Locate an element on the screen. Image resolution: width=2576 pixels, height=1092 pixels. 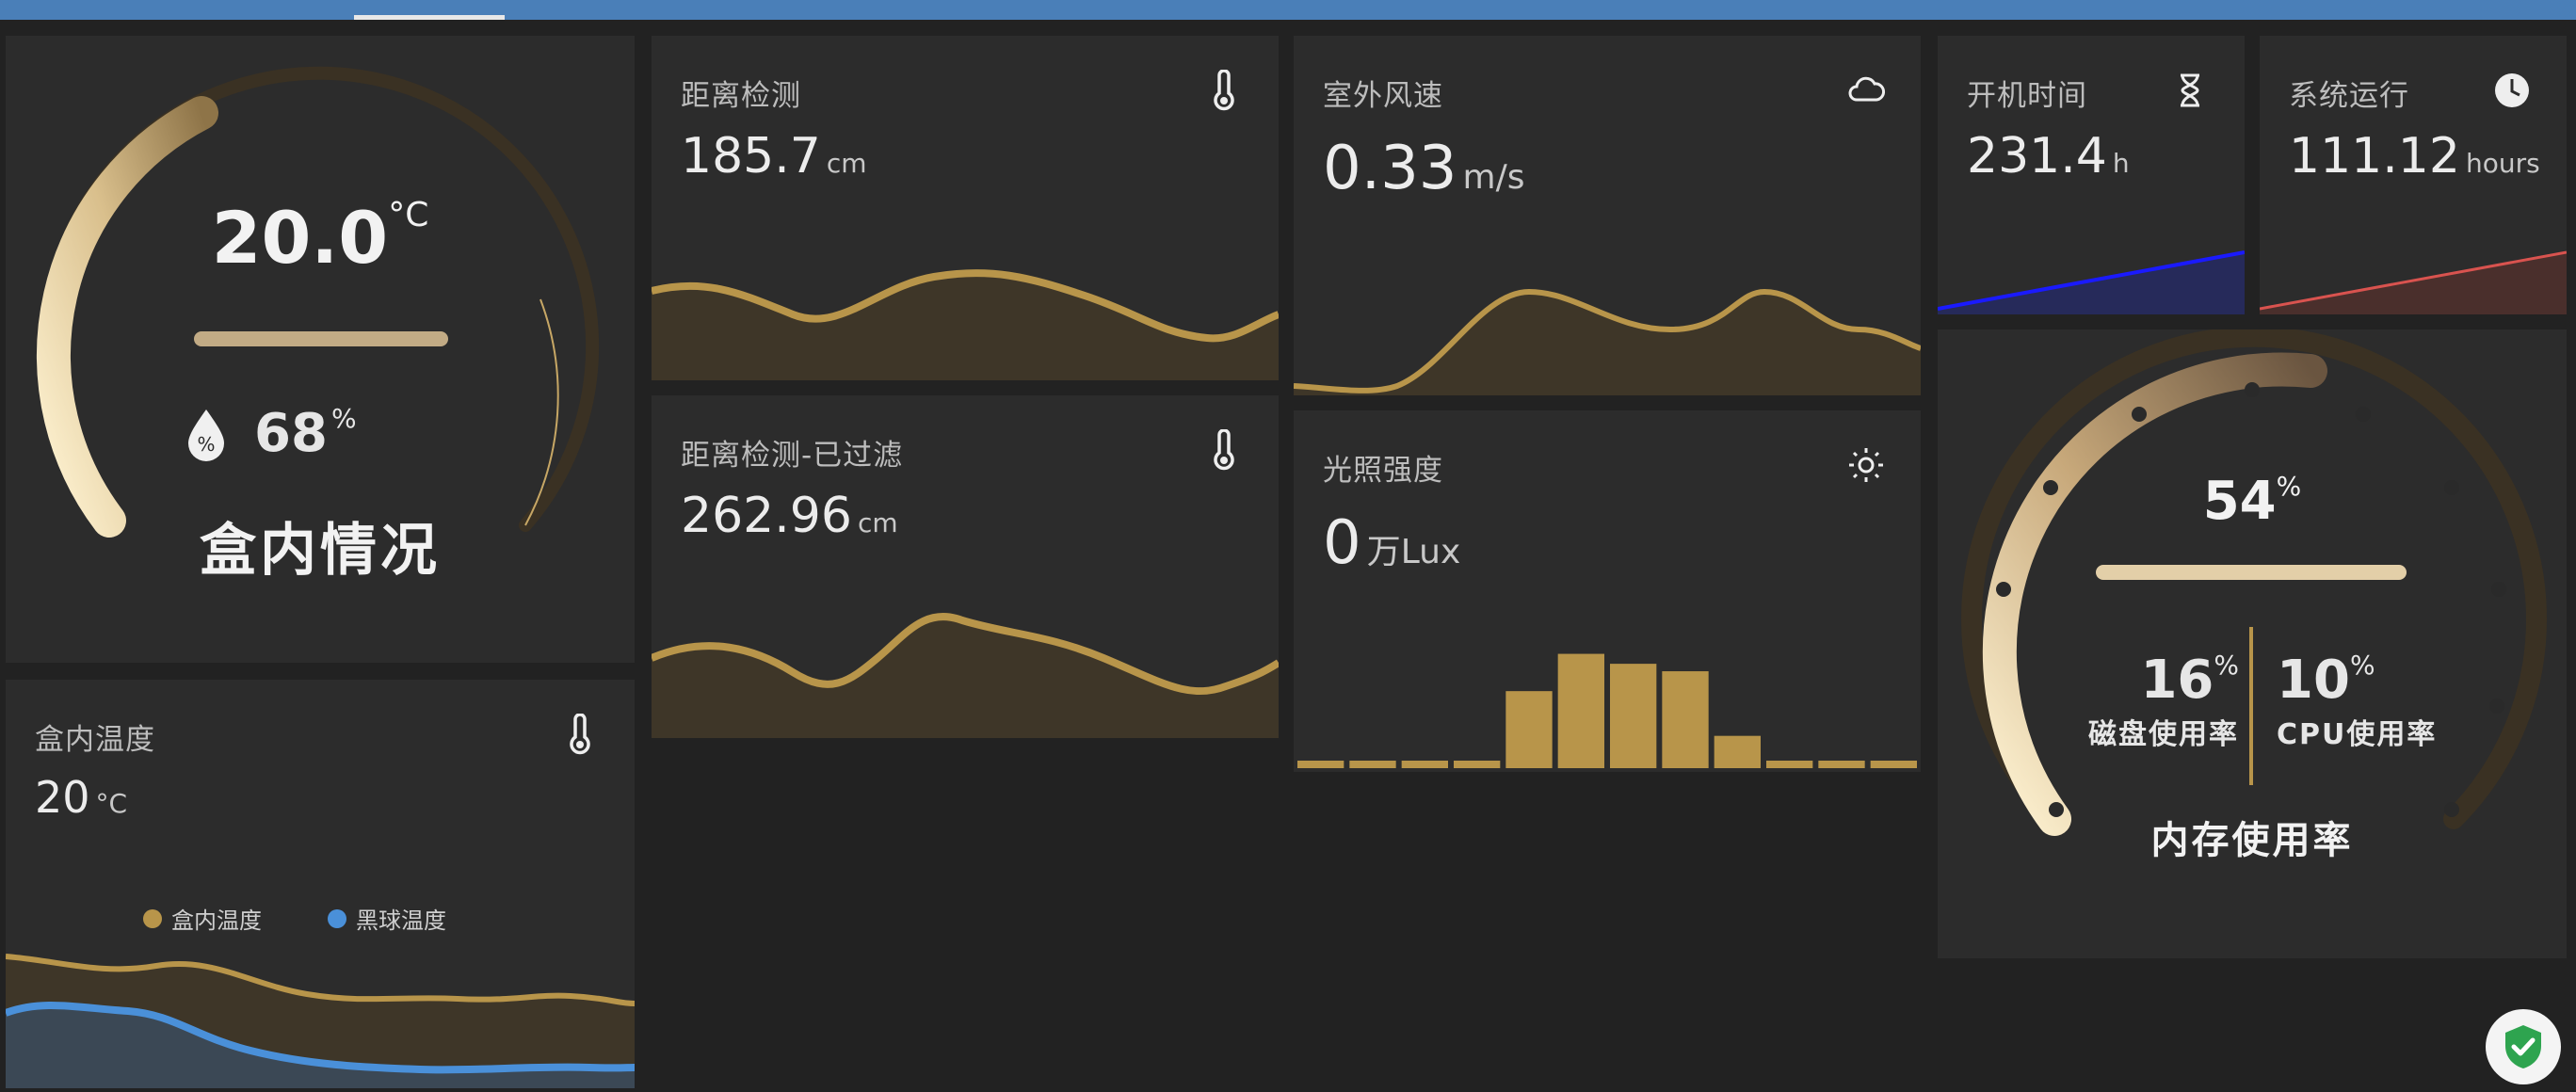
box-gauge-divider is located at coordinates (321, 338).